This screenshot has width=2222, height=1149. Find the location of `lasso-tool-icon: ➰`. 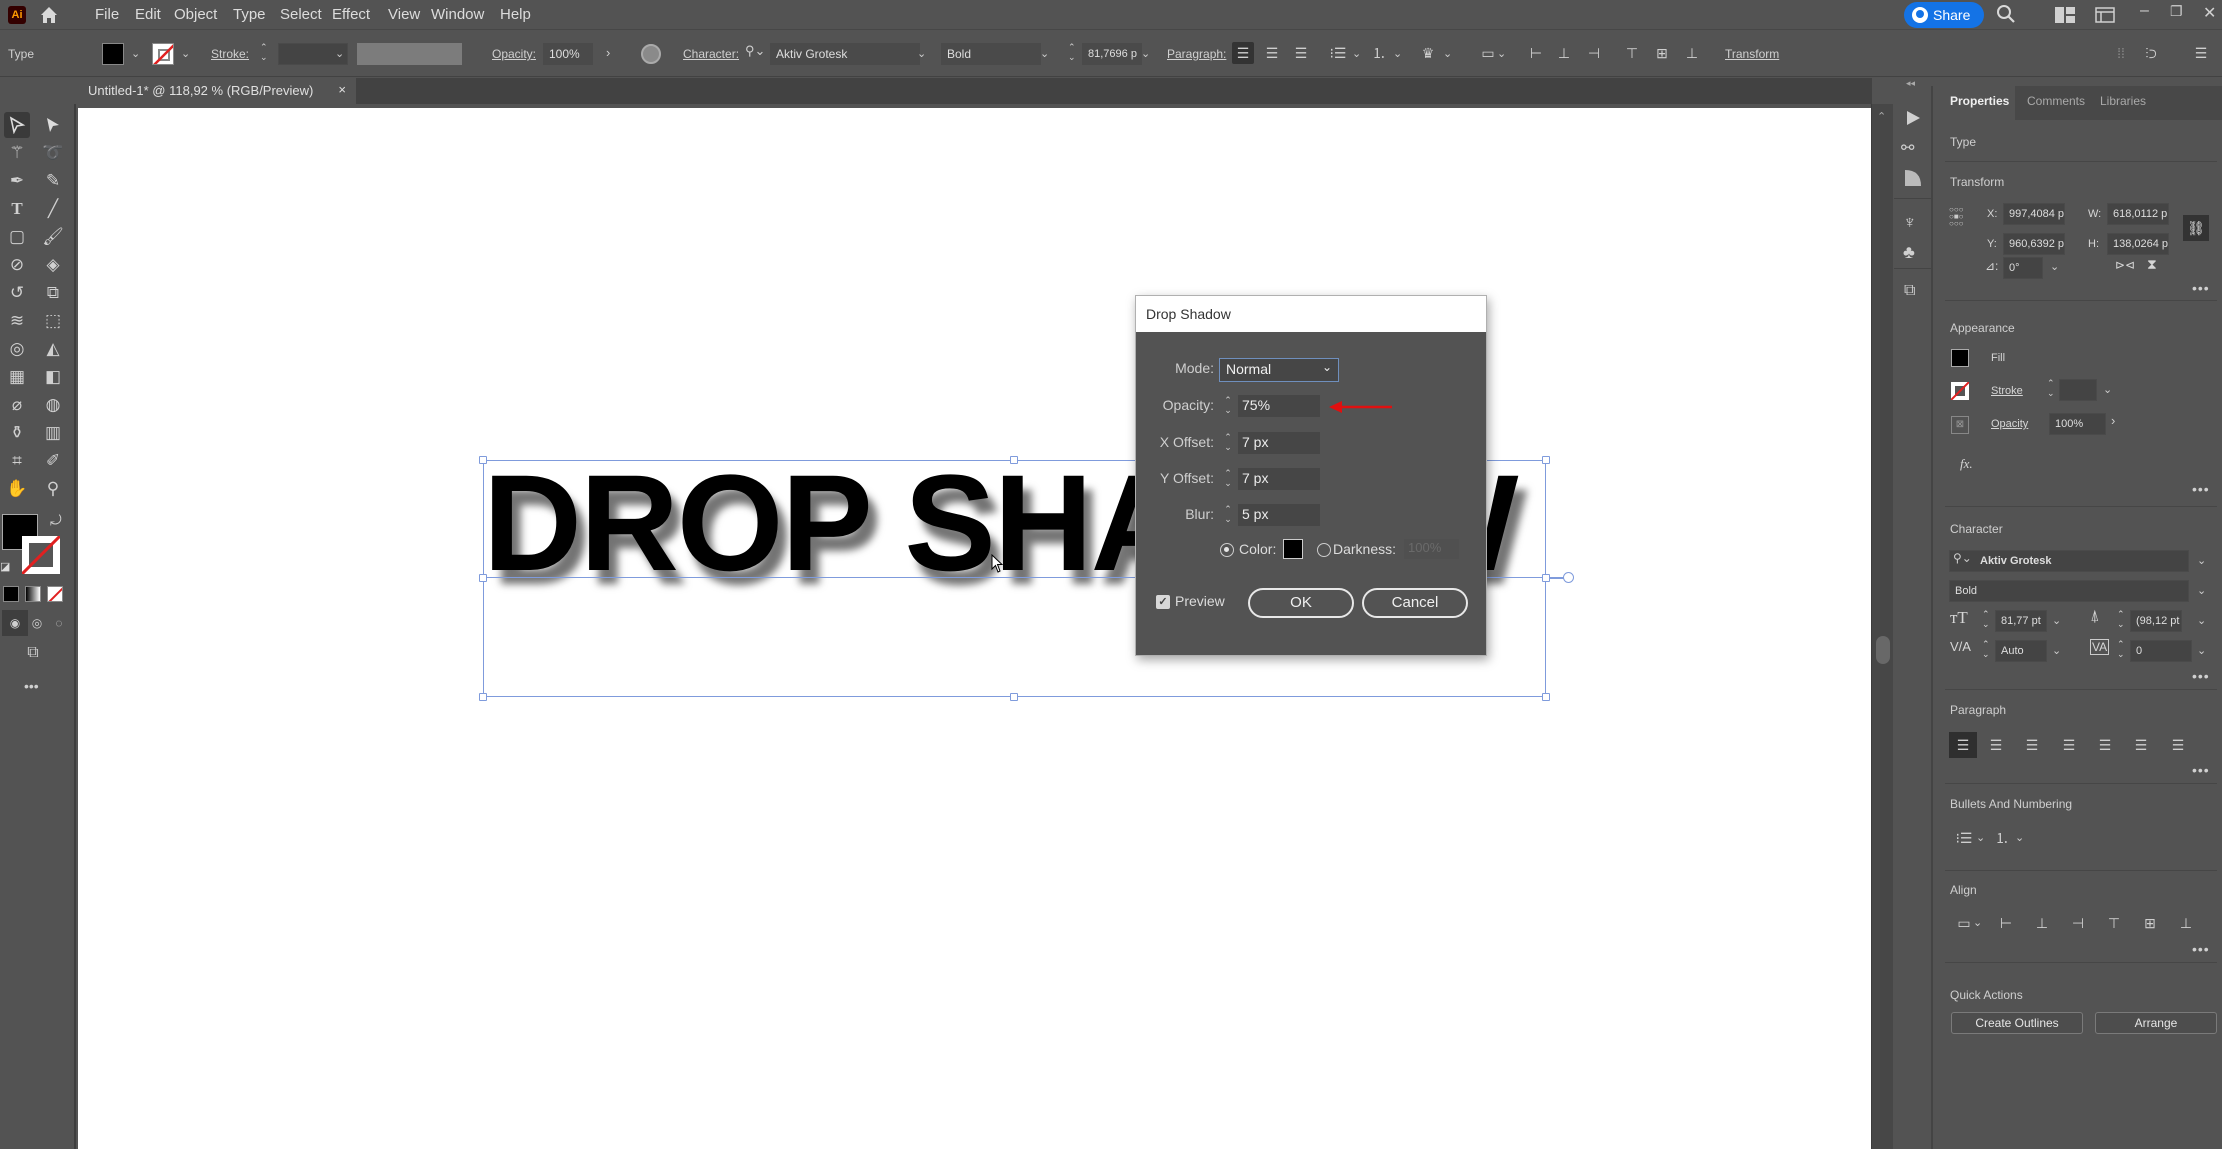

lasso-tool-icon: ➰ is located at coordinates (53, 153).